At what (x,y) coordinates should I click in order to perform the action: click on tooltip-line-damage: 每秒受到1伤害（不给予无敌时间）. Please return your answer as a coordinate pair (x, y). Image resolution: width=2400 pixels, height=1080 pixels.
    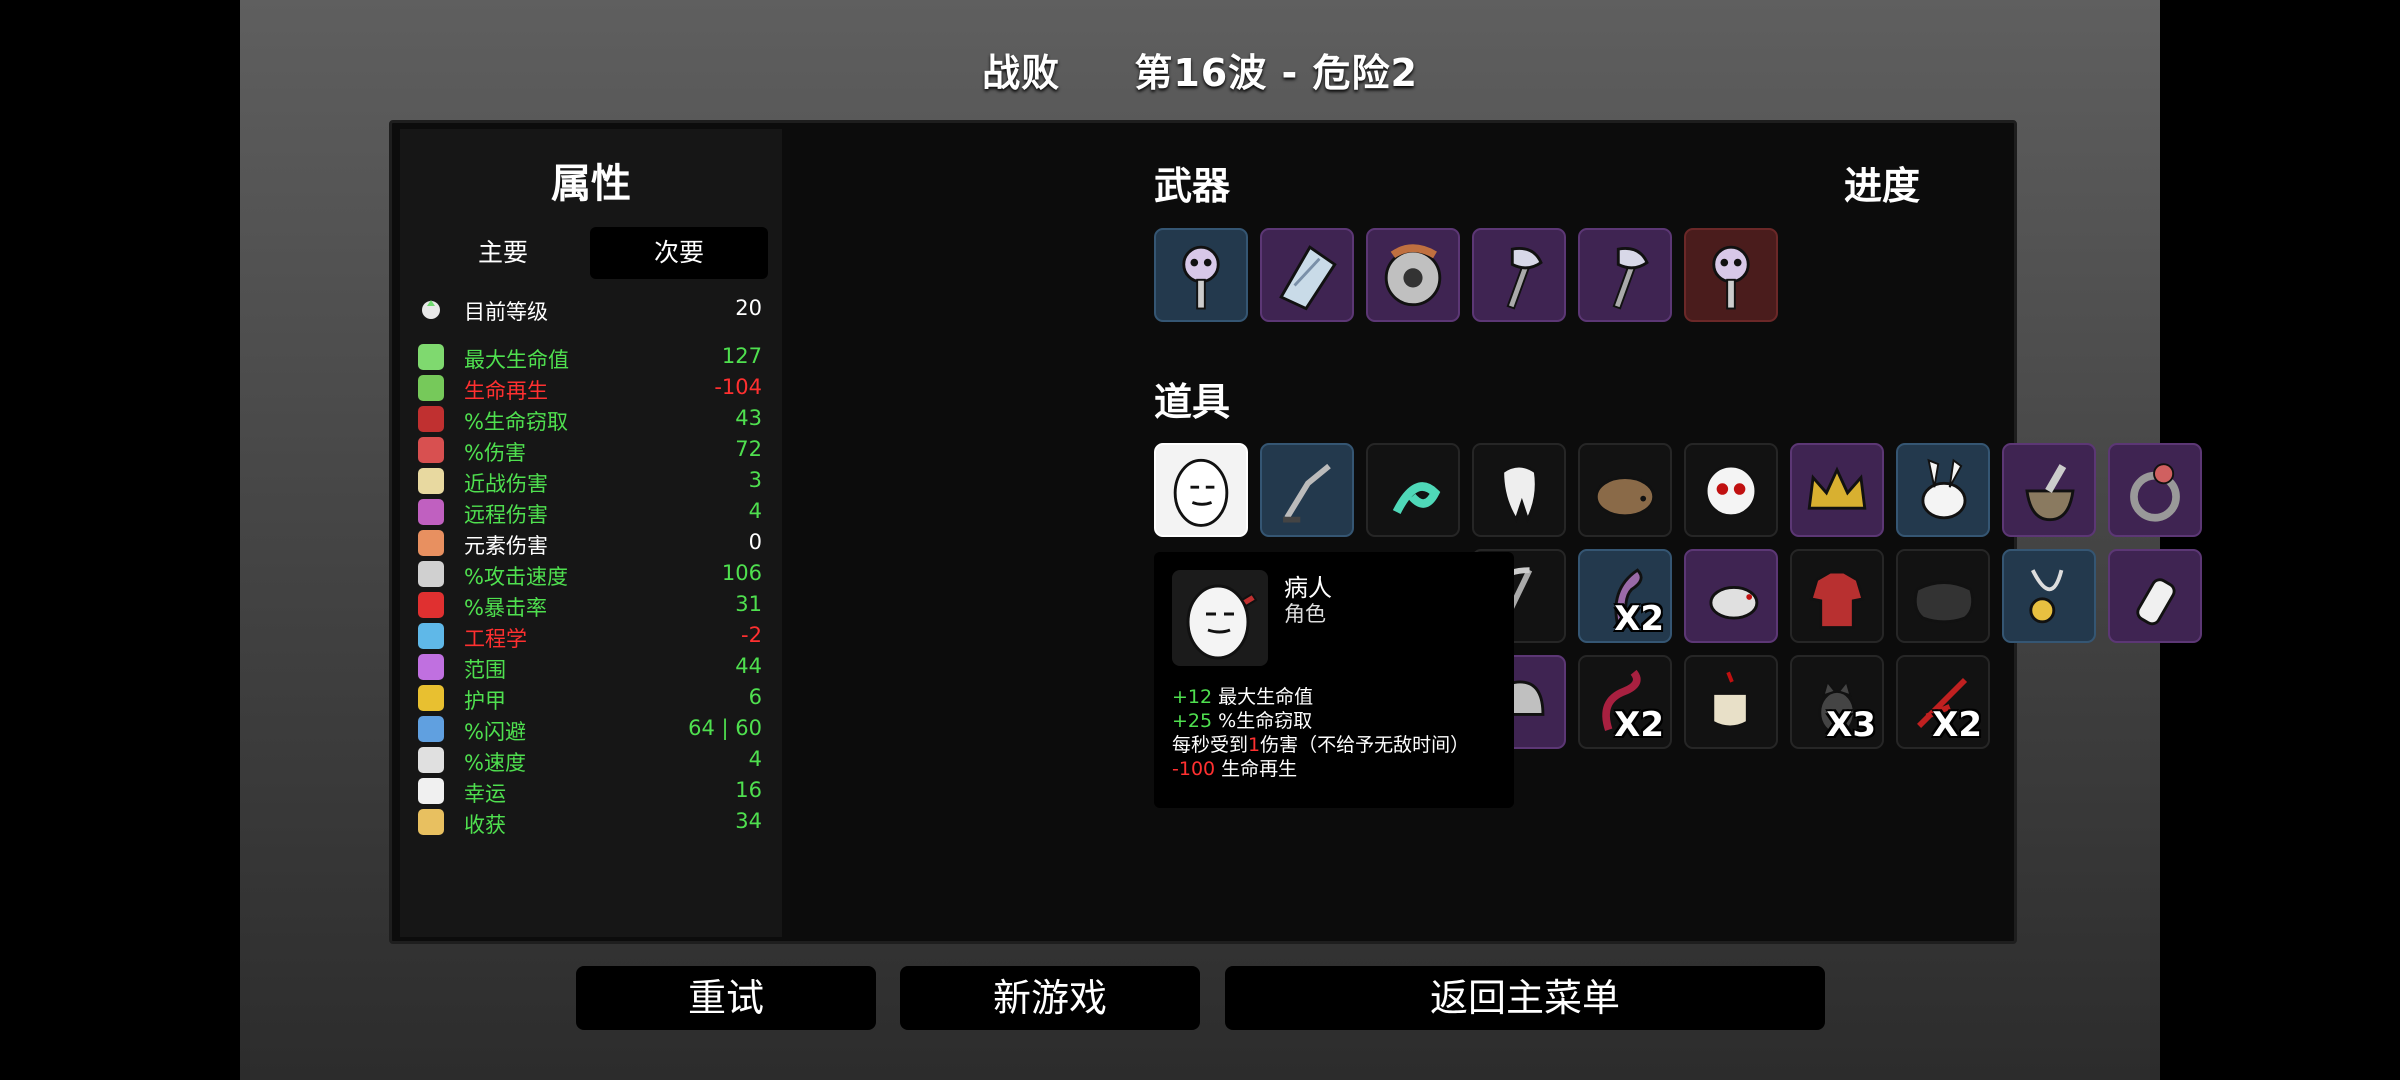
    Looking at the image, I should click on (1321, 745).